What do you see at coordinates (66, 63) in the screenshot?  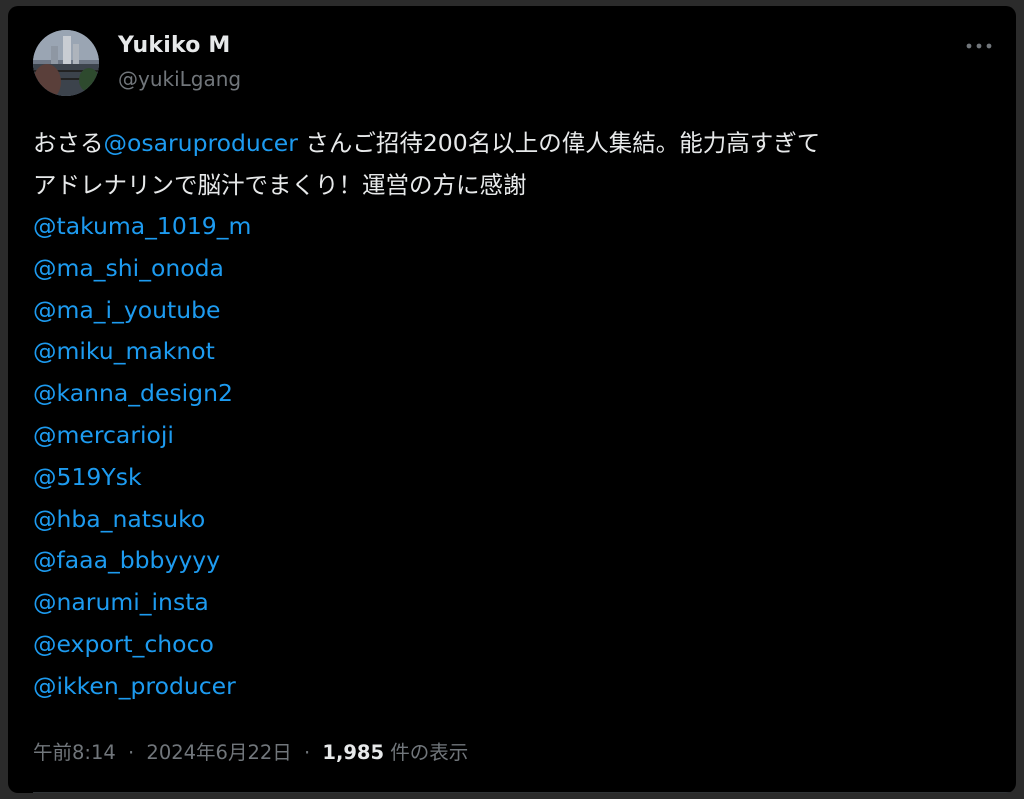 I see `avatar` at bounding box center [66, 63].